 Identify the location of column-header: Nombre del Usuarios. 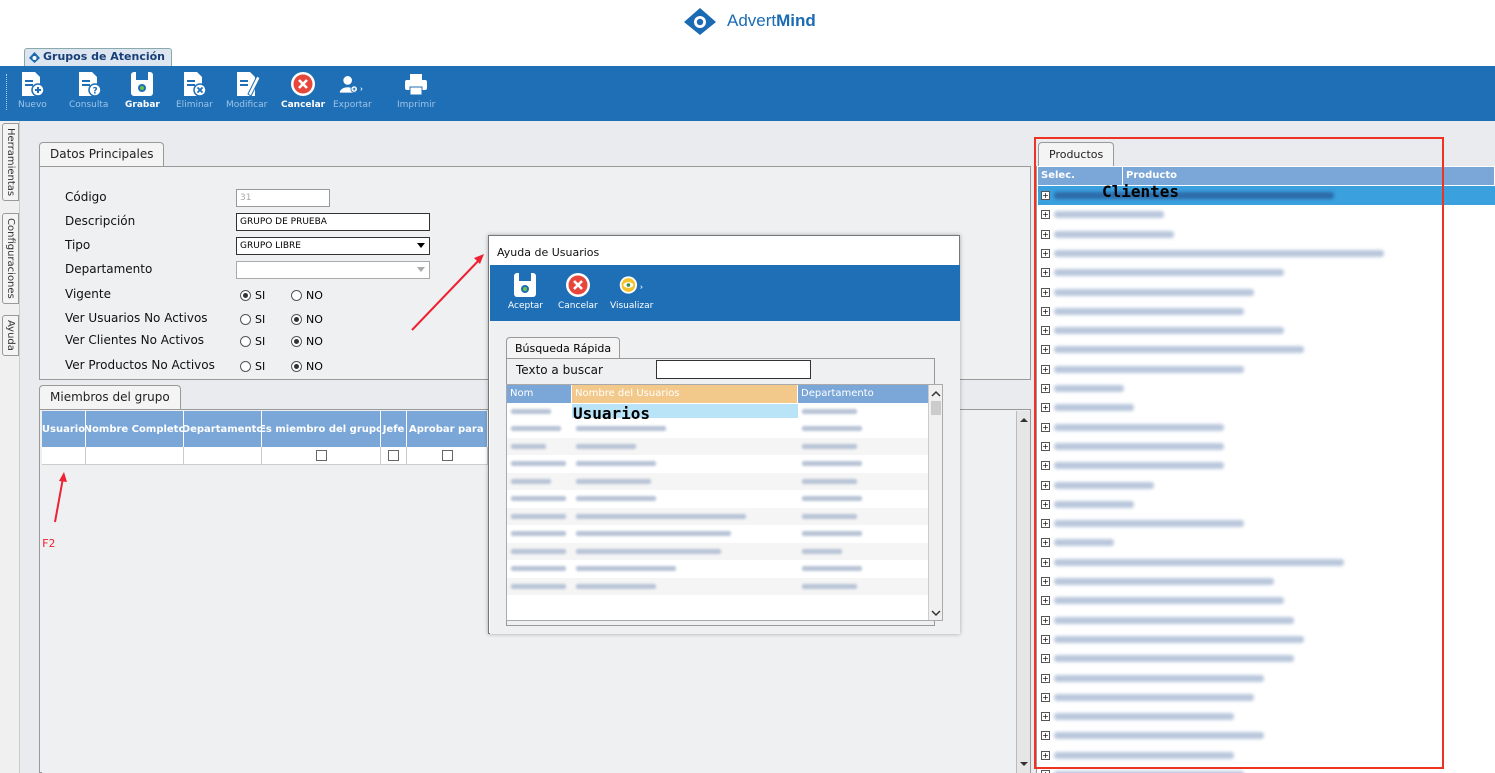
(685, 394).